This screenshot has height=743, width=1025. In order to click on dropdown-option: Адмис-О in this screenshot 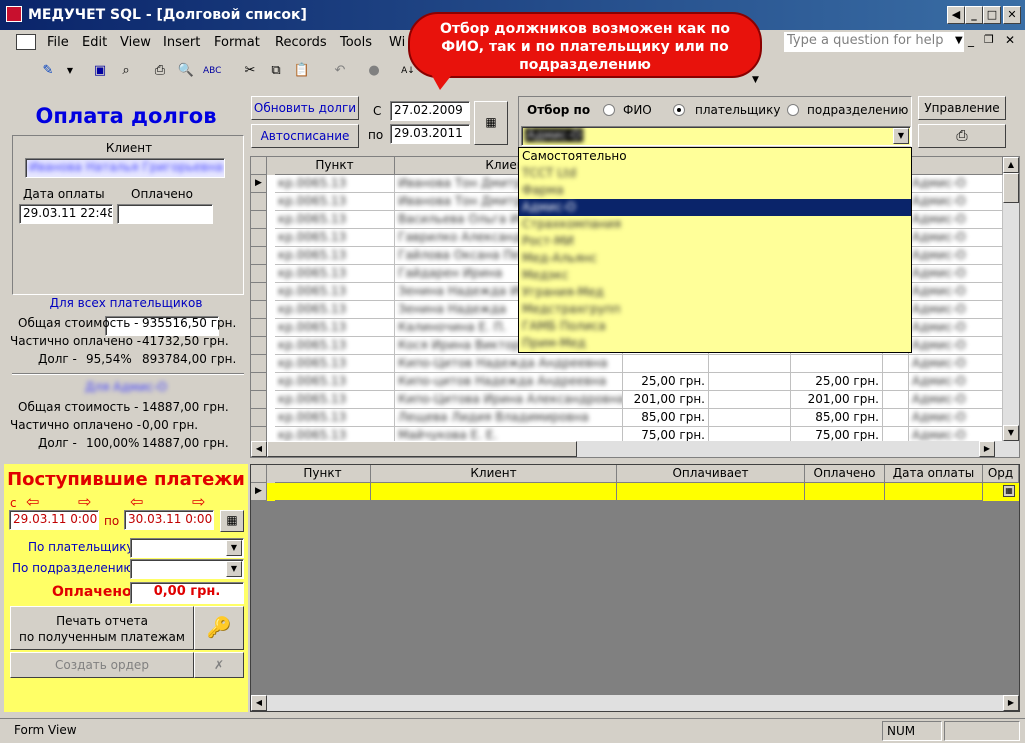, I will do `click(715, 207)`.